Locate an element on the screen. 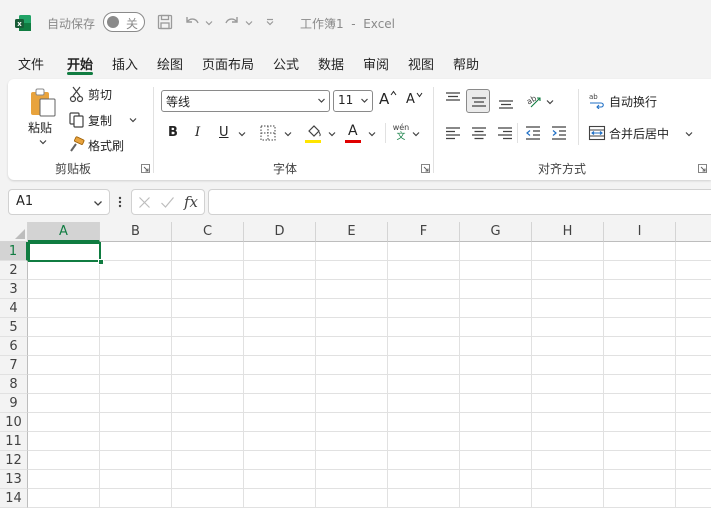 The image size is (711, 509). column-header-g: G is located at coordinates (496, 232).